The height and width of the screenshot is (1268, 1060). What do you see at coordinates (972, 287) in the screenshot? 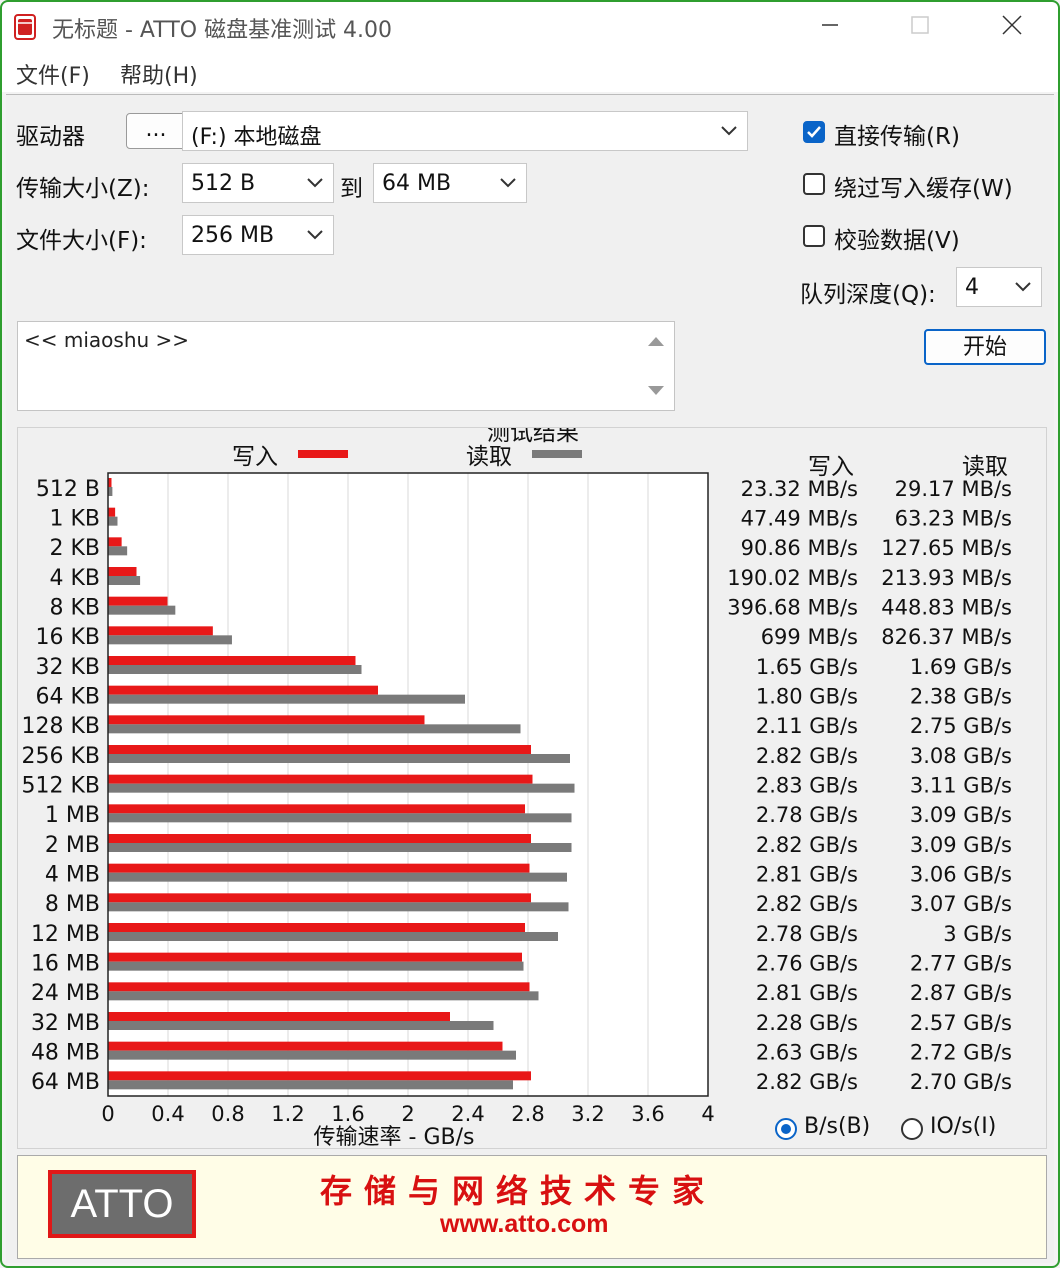
I see `queue-depth-value: 4` at bounding box center [972, 287].